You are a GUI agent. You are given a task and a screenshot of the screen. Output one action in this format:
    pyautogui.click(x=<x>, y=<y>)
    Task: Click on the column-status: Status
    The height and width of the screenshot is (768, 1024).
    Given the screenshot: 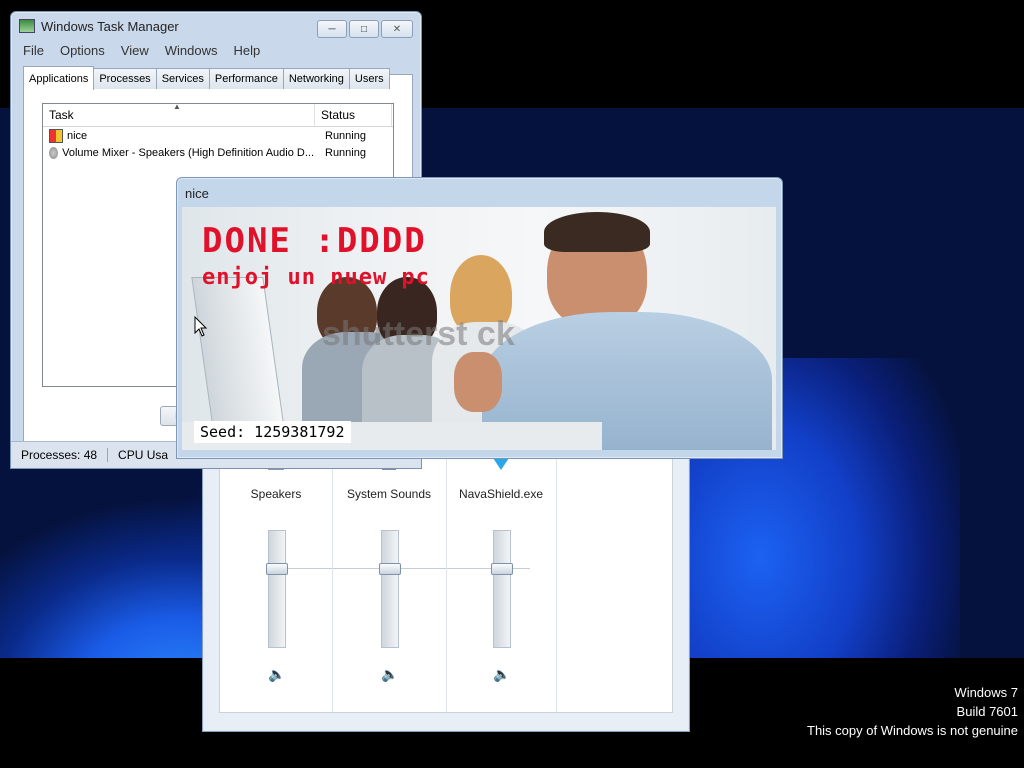 What is the action you would take?
    pyautogui.click(x=353, y=115)
    